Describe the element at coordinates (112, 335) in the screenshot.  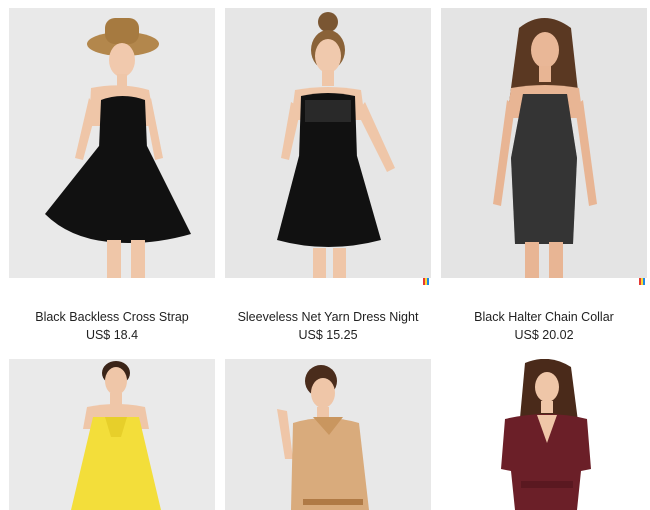
I see `product-price: US$ 18.4` at that location.